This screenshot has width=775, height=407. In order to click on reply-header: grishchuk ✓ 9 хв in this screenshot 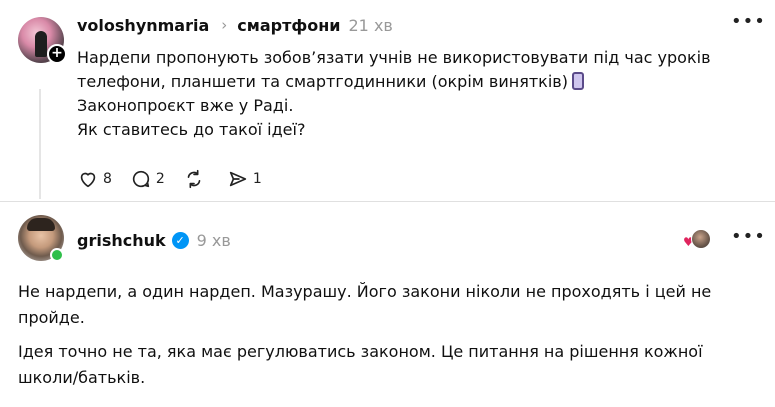, I will do `click(154, 240)`.